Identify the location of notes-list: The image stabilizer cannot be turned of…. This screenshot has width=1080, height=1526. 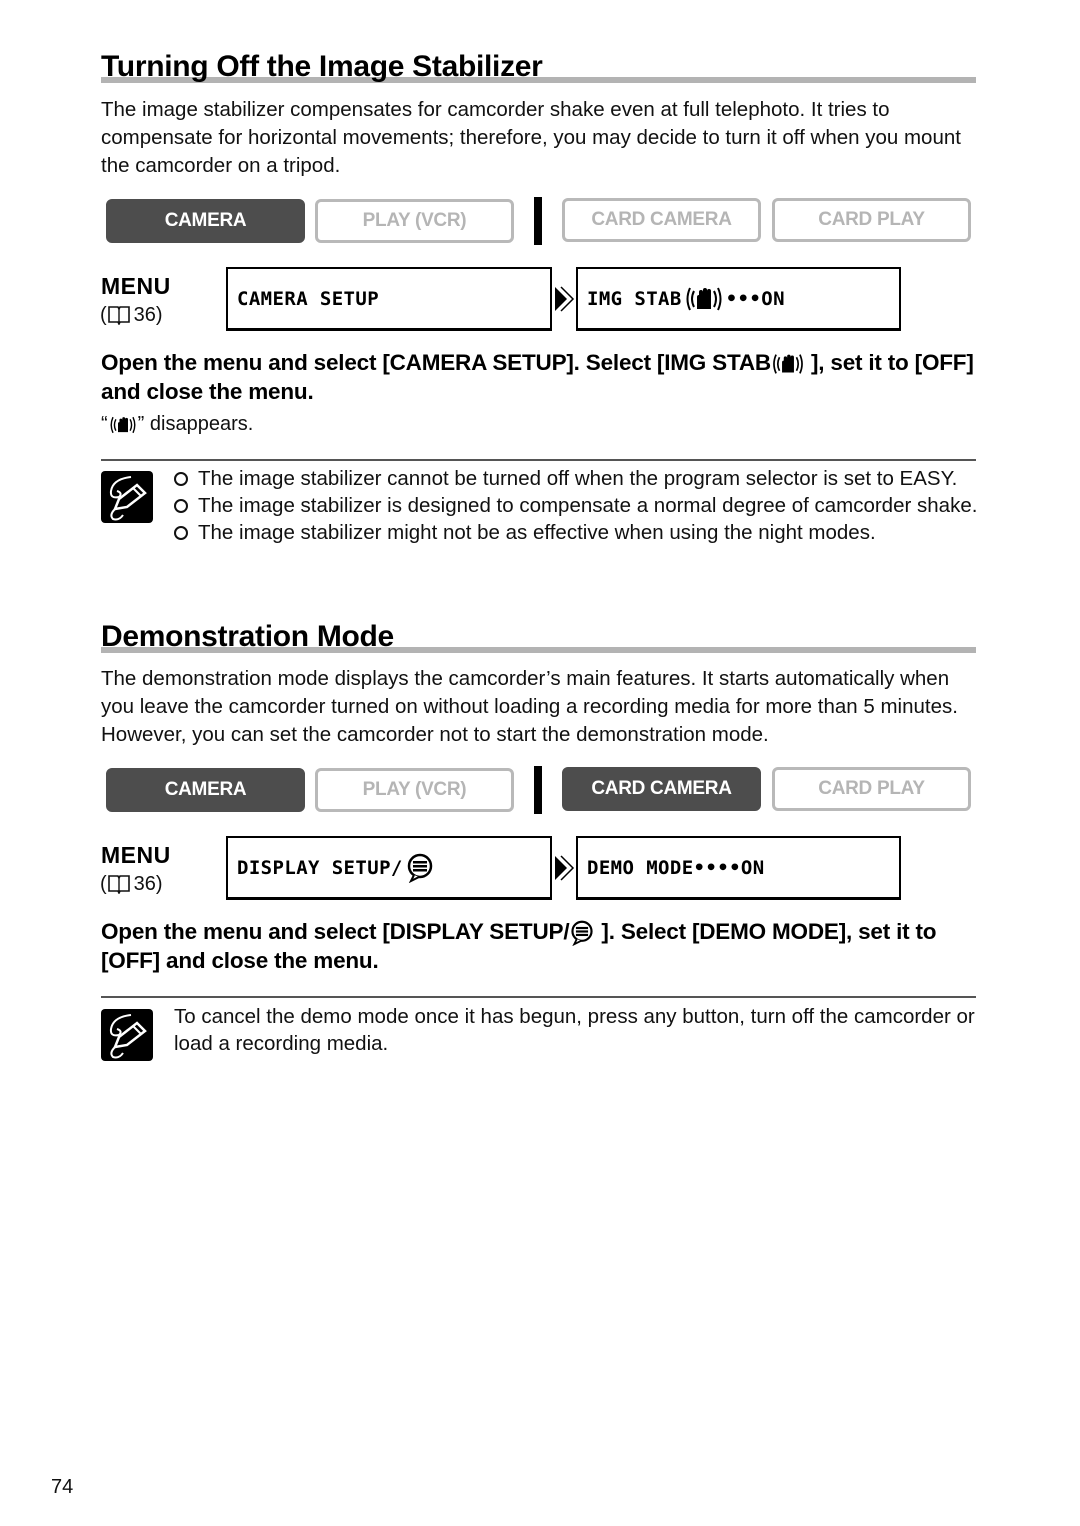
(579, 505).